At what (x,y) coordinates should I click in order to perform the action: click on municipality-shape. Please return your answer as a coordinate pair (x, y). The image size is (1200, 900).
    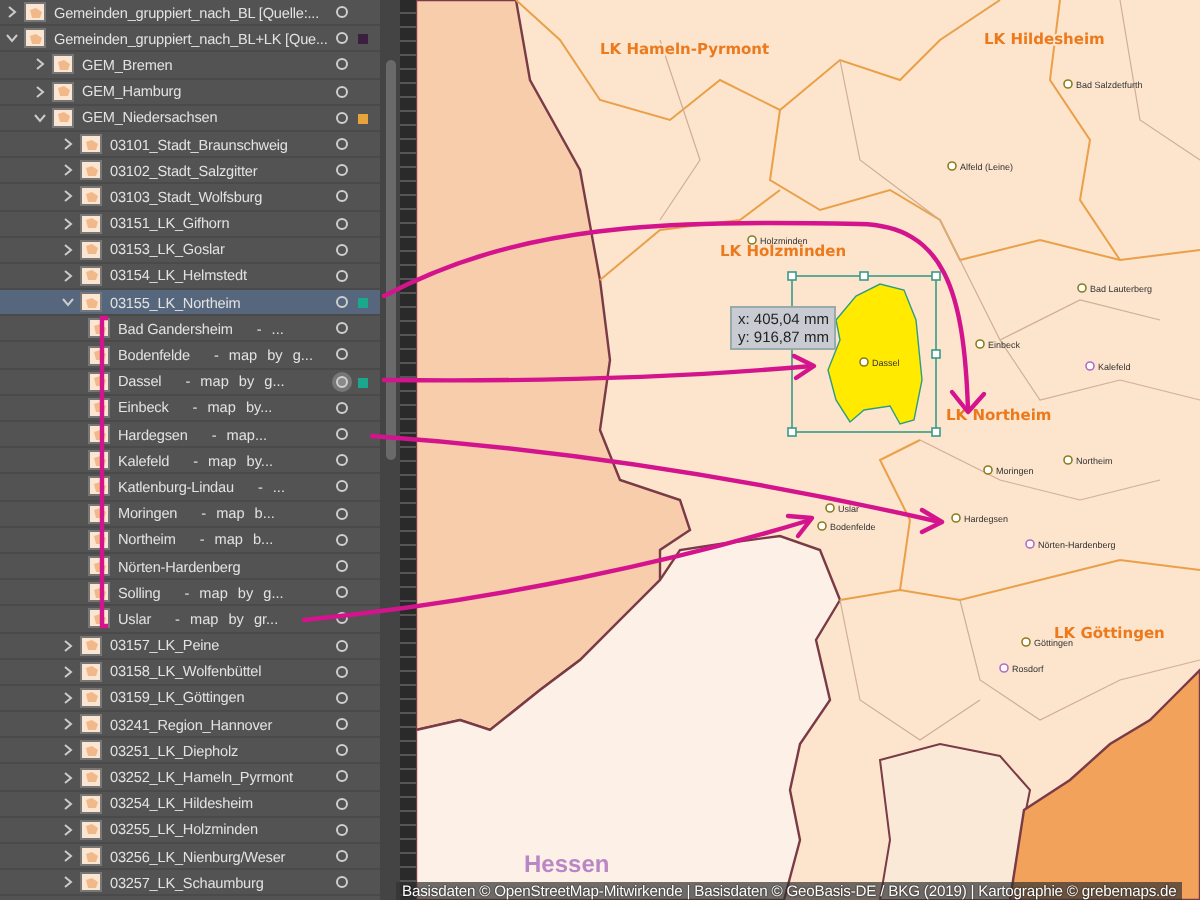
    Looking at the image, I should click on (875, 354).